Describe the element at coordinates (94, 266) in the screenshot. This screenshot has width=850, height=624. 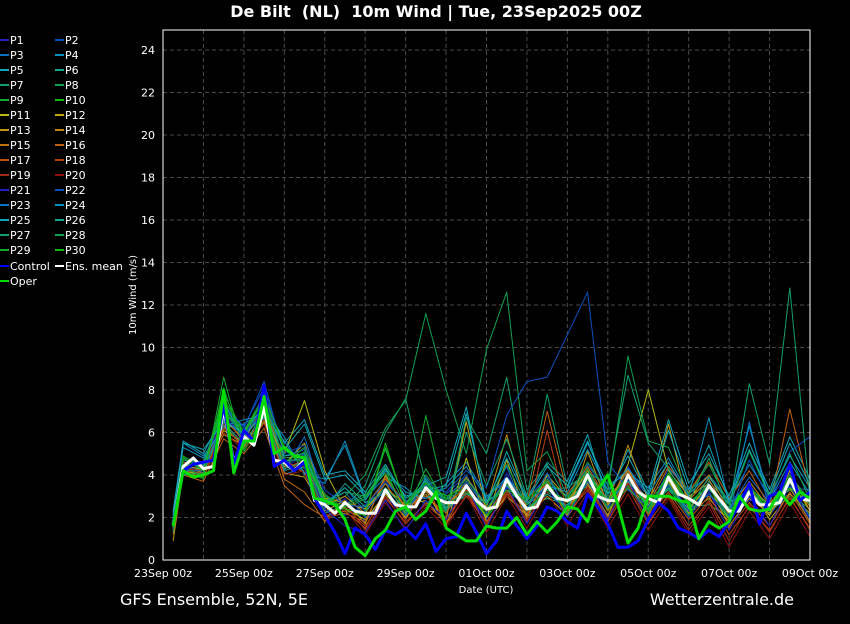
I see `legend-label-ens-mean: Ens. mean` at that location.